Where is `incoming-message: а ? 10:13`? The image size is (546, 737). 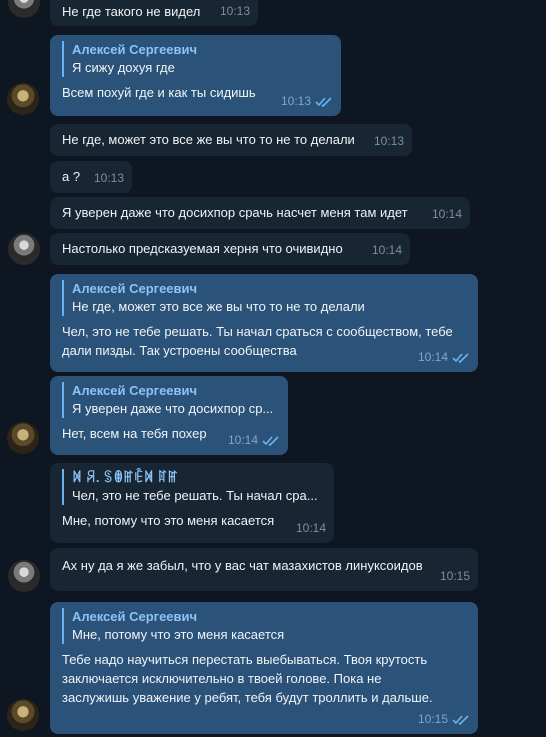 incoming-message: а ? 10:13 is located at coordinates (91, 177).